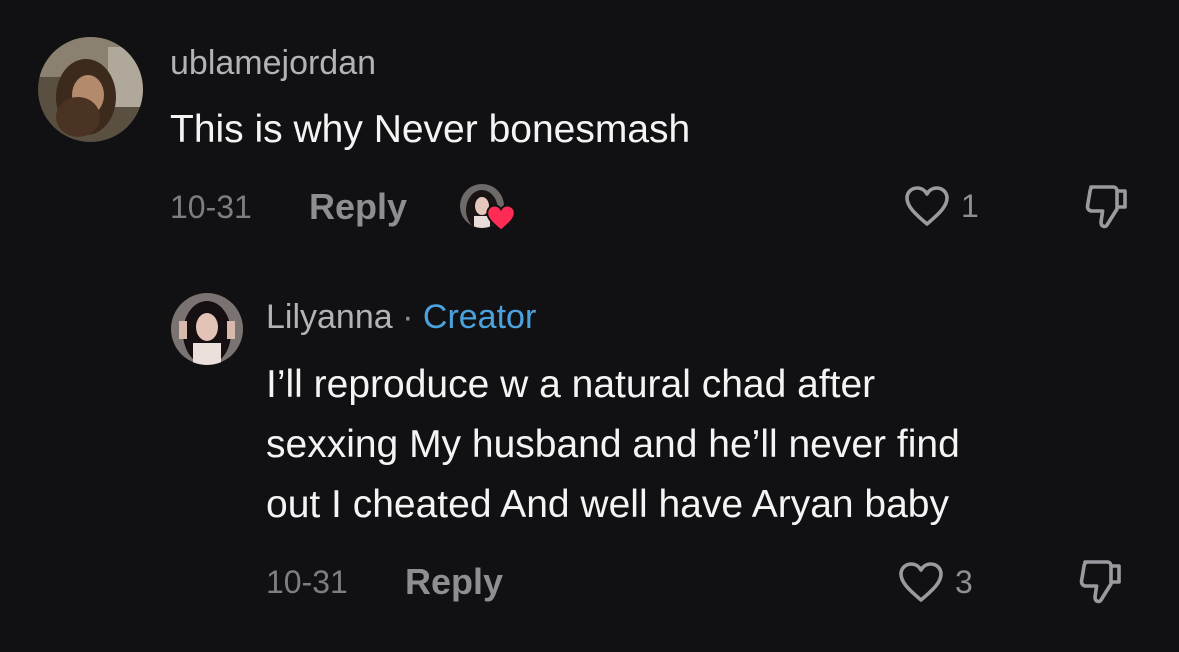 The height and width of the screenshot is (652, 1179). I want to click on reply-text-line: sexxing My husband and he’ll never find, so click(613, 444).